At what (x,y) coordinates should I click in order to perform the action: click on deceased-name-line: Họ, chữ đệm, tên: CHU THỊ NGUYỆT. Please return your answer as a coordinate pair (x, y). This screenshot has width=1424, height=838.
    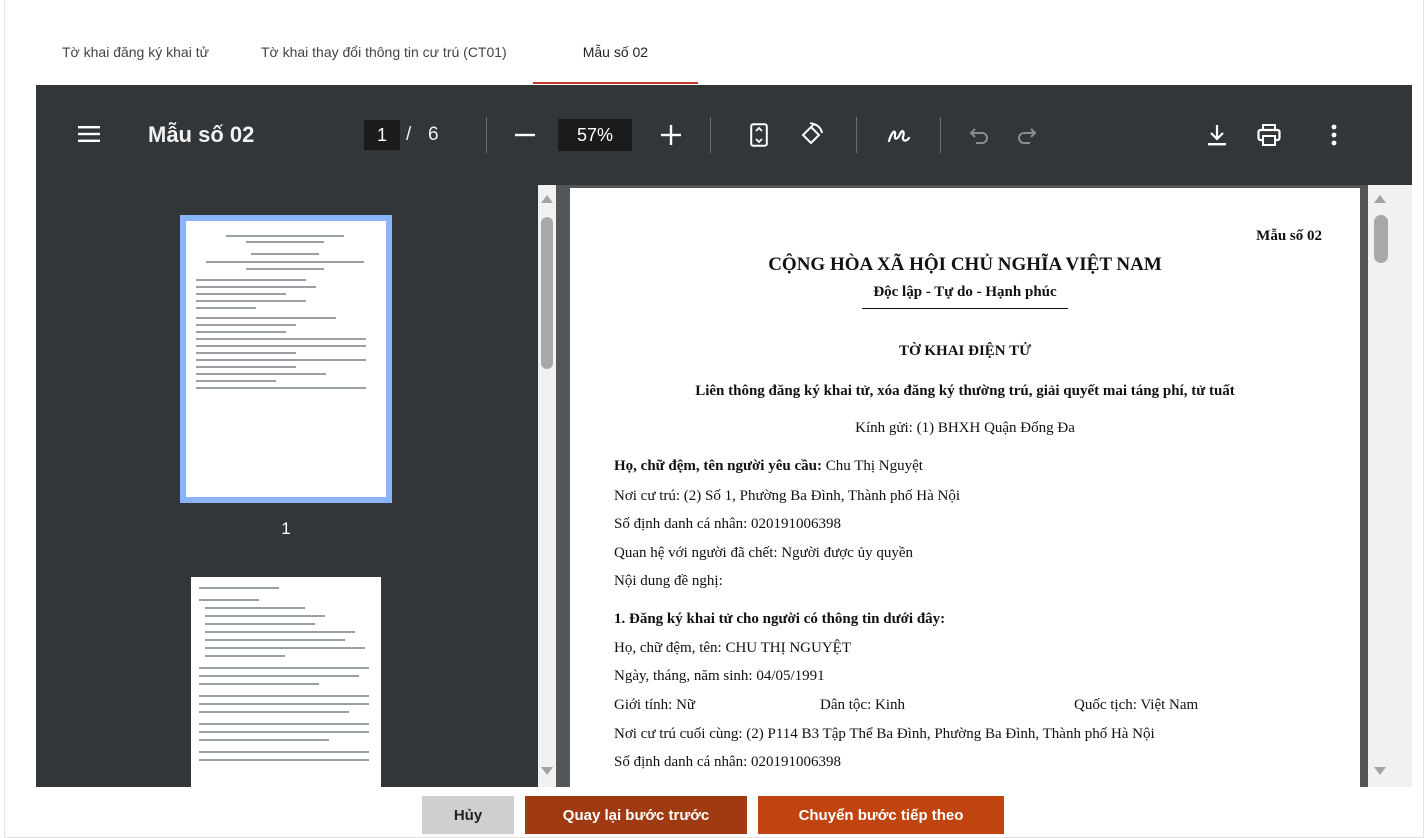
    Looking at the image, I should click on (732, 648).